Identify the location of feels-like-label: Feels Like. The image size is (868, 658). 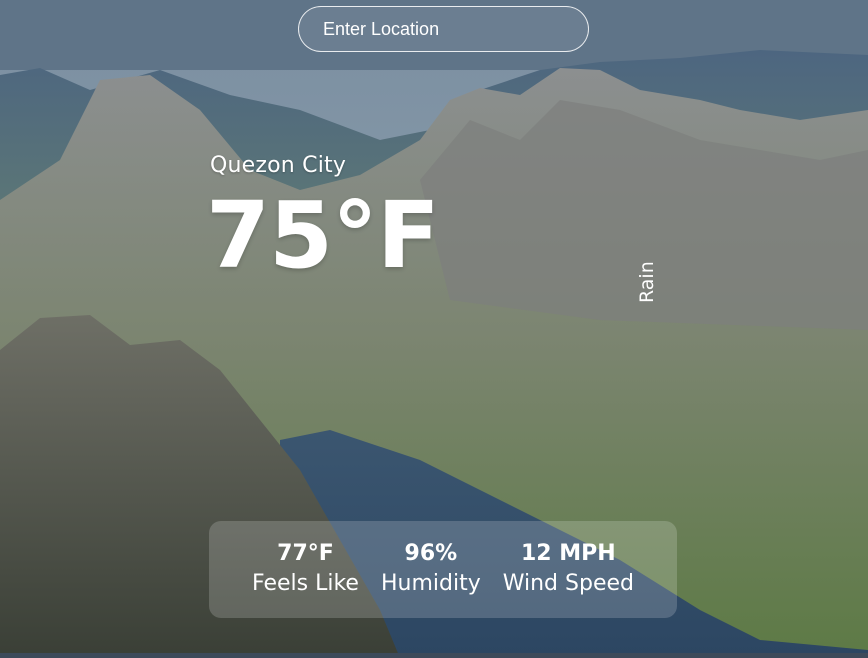
(305, 583).